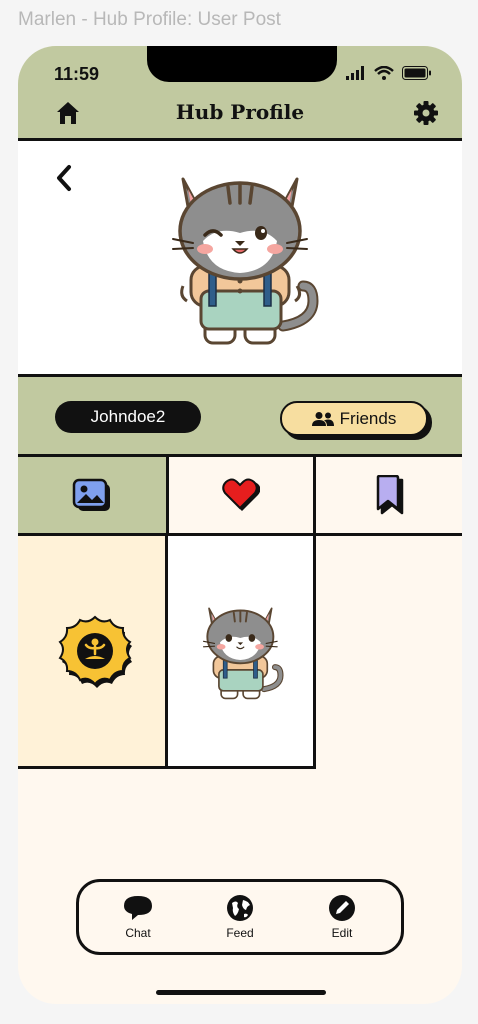 The width and height of the screenshot is (478, 1024). I want to click on grid-post-cell, so click(242, 652).